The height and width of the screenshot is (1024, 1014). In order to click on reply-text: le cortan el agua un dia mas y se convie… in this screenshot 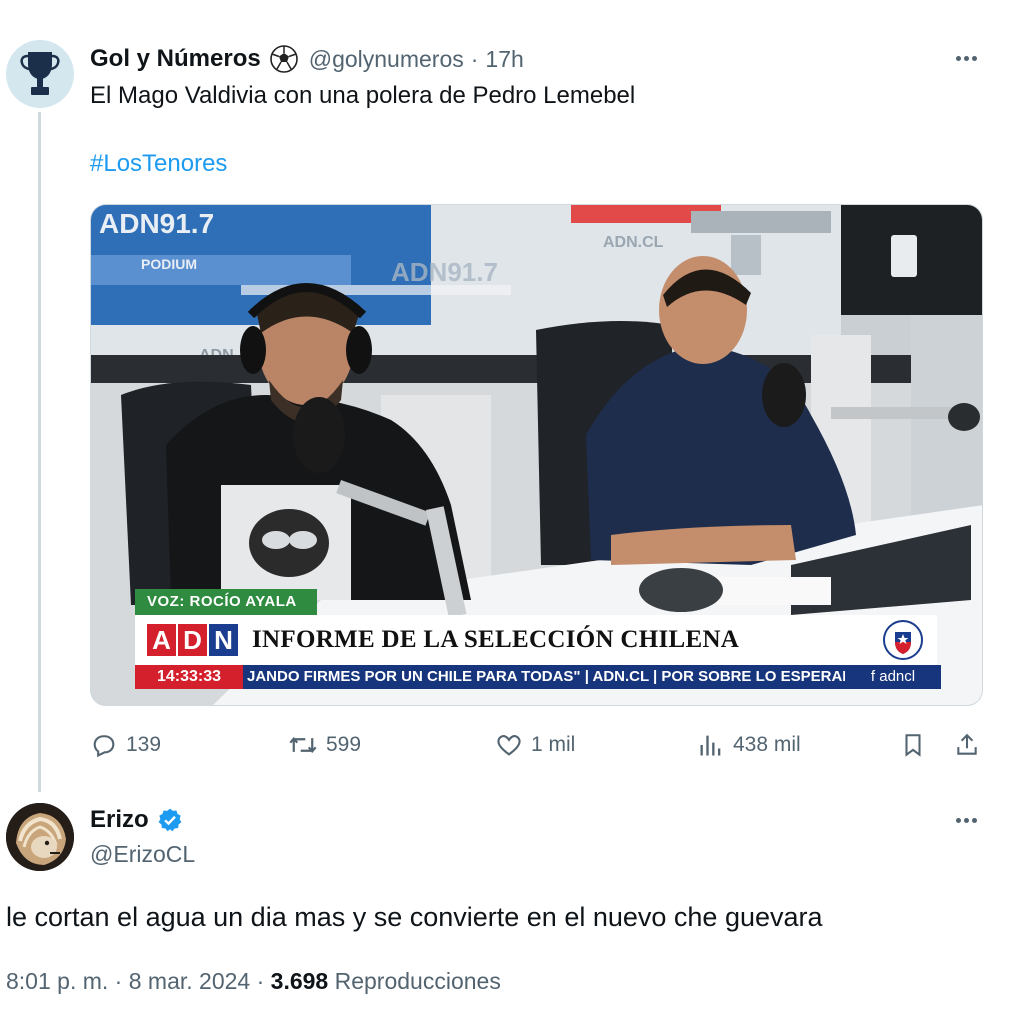, I will do `click(414, 917)`.